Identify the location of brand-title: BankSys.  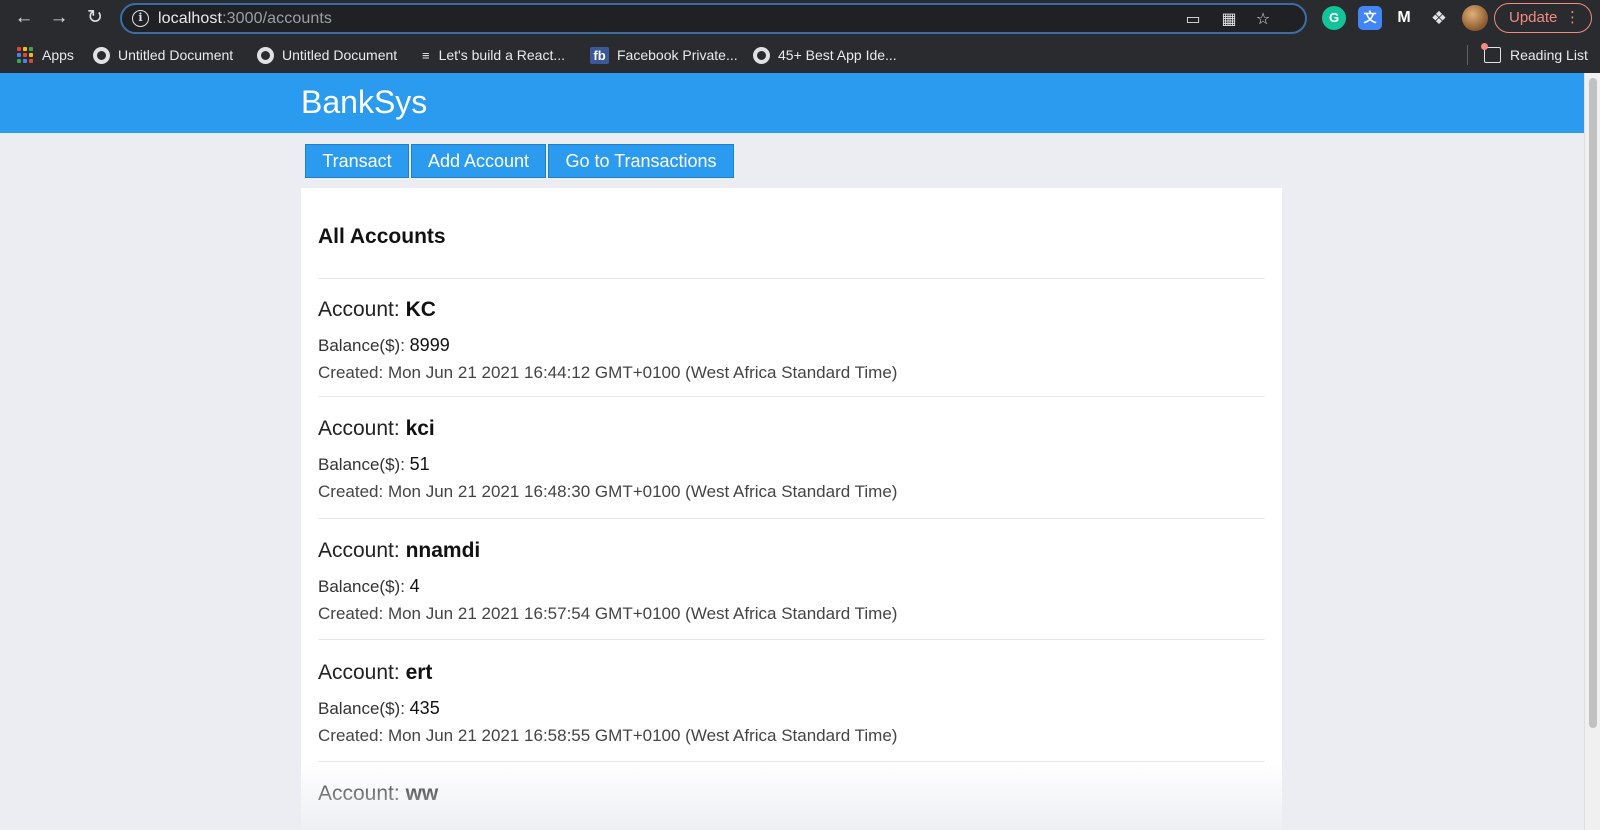
(364, 102).